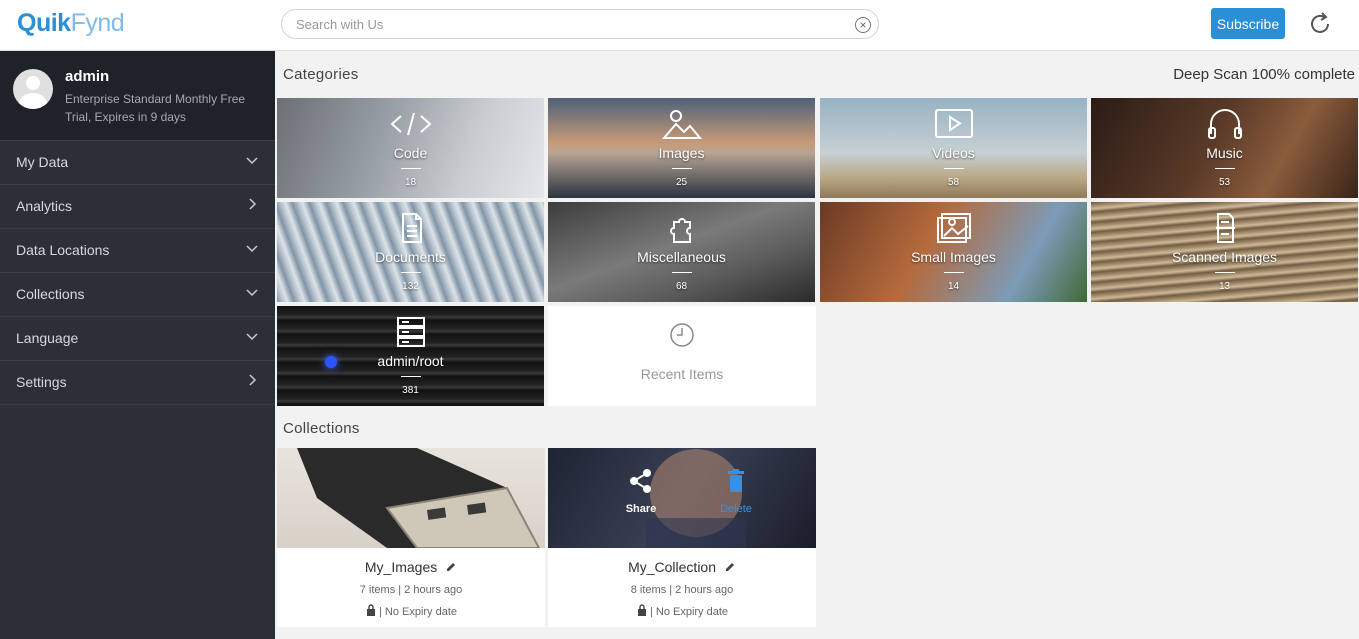 This screenshot has width=1359, height=639. Describe the element at coordinates (47, 338) in the screenshot. I see `sidebar-item-label: Language` at that location.